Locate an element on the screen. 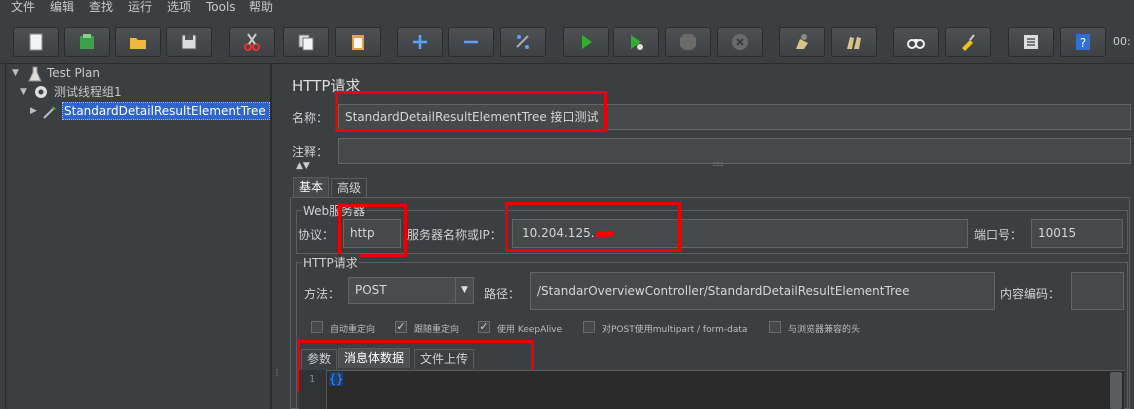  method-value: POST is located at coordinates (371, 290).